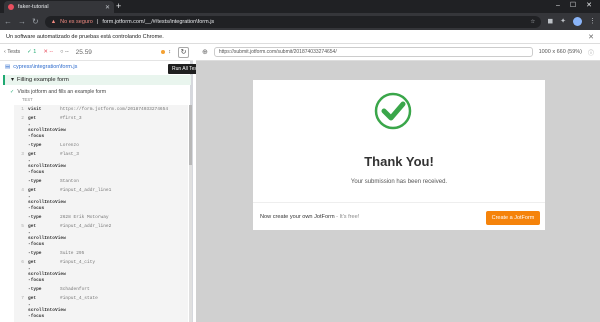 The height and width of the screenshot is (322, 600). I want to click on puzzle-icon: ✦, so click(563, 21).